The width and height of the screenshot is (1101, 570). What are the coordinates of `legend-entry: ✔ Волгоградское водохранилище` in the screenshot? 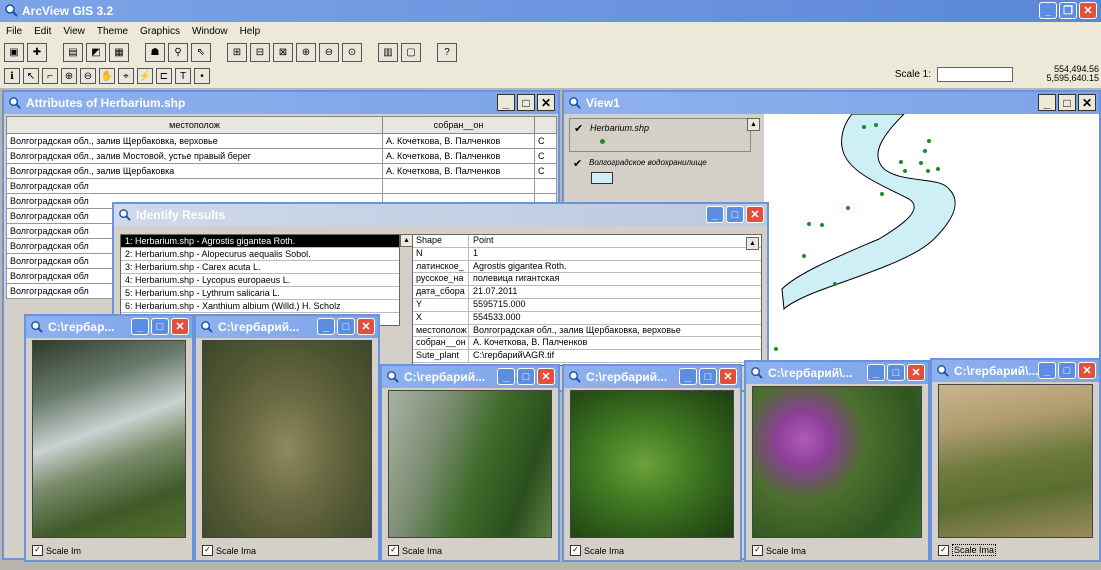 It's located at (663, 171).